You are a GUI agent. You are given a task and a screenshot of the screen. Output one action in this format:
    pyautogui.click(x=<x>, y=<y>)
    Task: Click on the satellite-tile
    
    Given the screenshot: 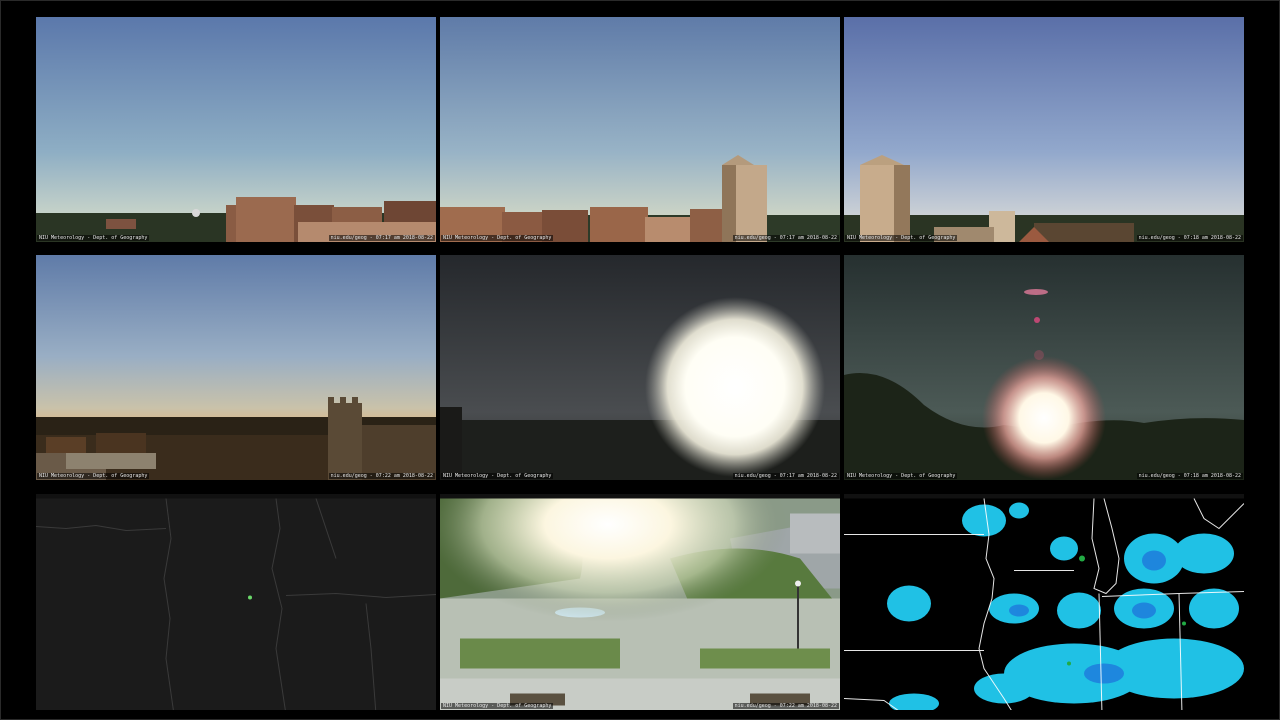 What is the action you would take?
    pyautogui.click(x=236, y=602)
    